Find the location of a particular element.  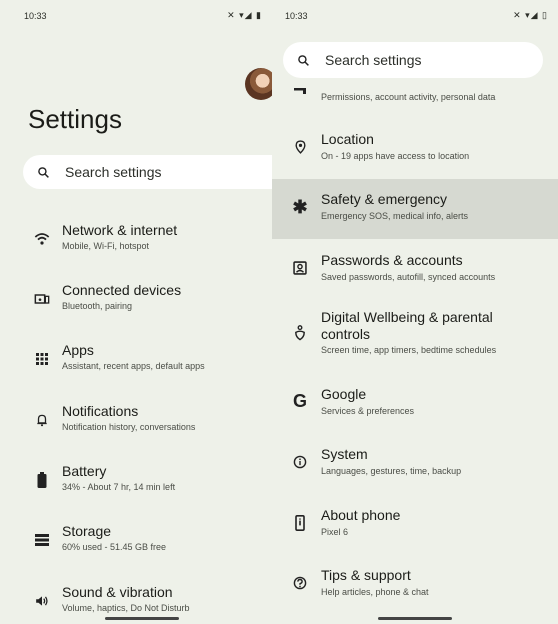

account-box-icon is located at coordinates (300, 268).